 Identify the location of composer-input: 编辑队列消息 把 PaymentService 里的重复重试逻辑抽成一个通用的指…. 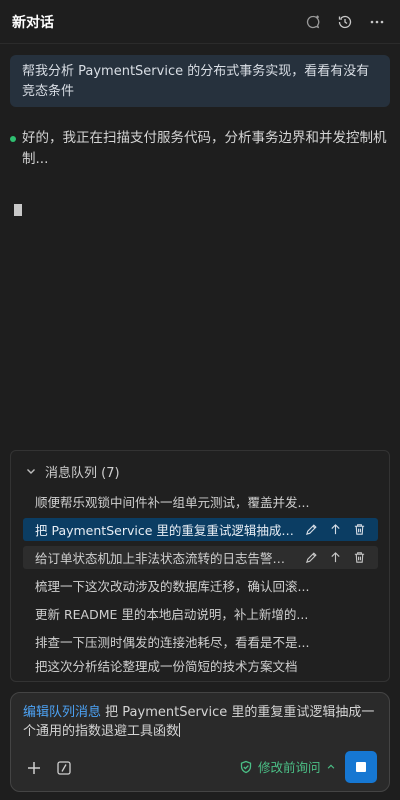
(201, 722).